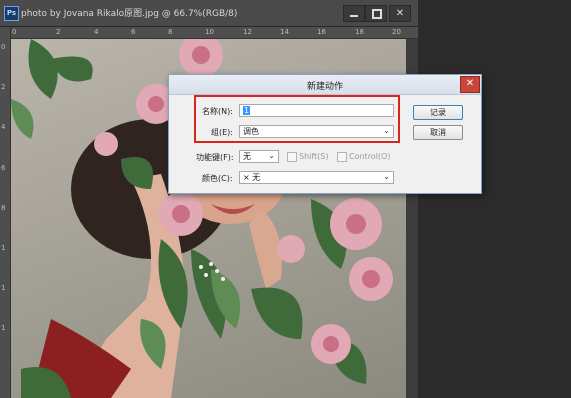 Image resolution: width=571 pixels, height=398 pixels. What do you see at coordinates (342, 157) in the screenshot?
I see `control-checkbox` at bounding box center [342, 157].